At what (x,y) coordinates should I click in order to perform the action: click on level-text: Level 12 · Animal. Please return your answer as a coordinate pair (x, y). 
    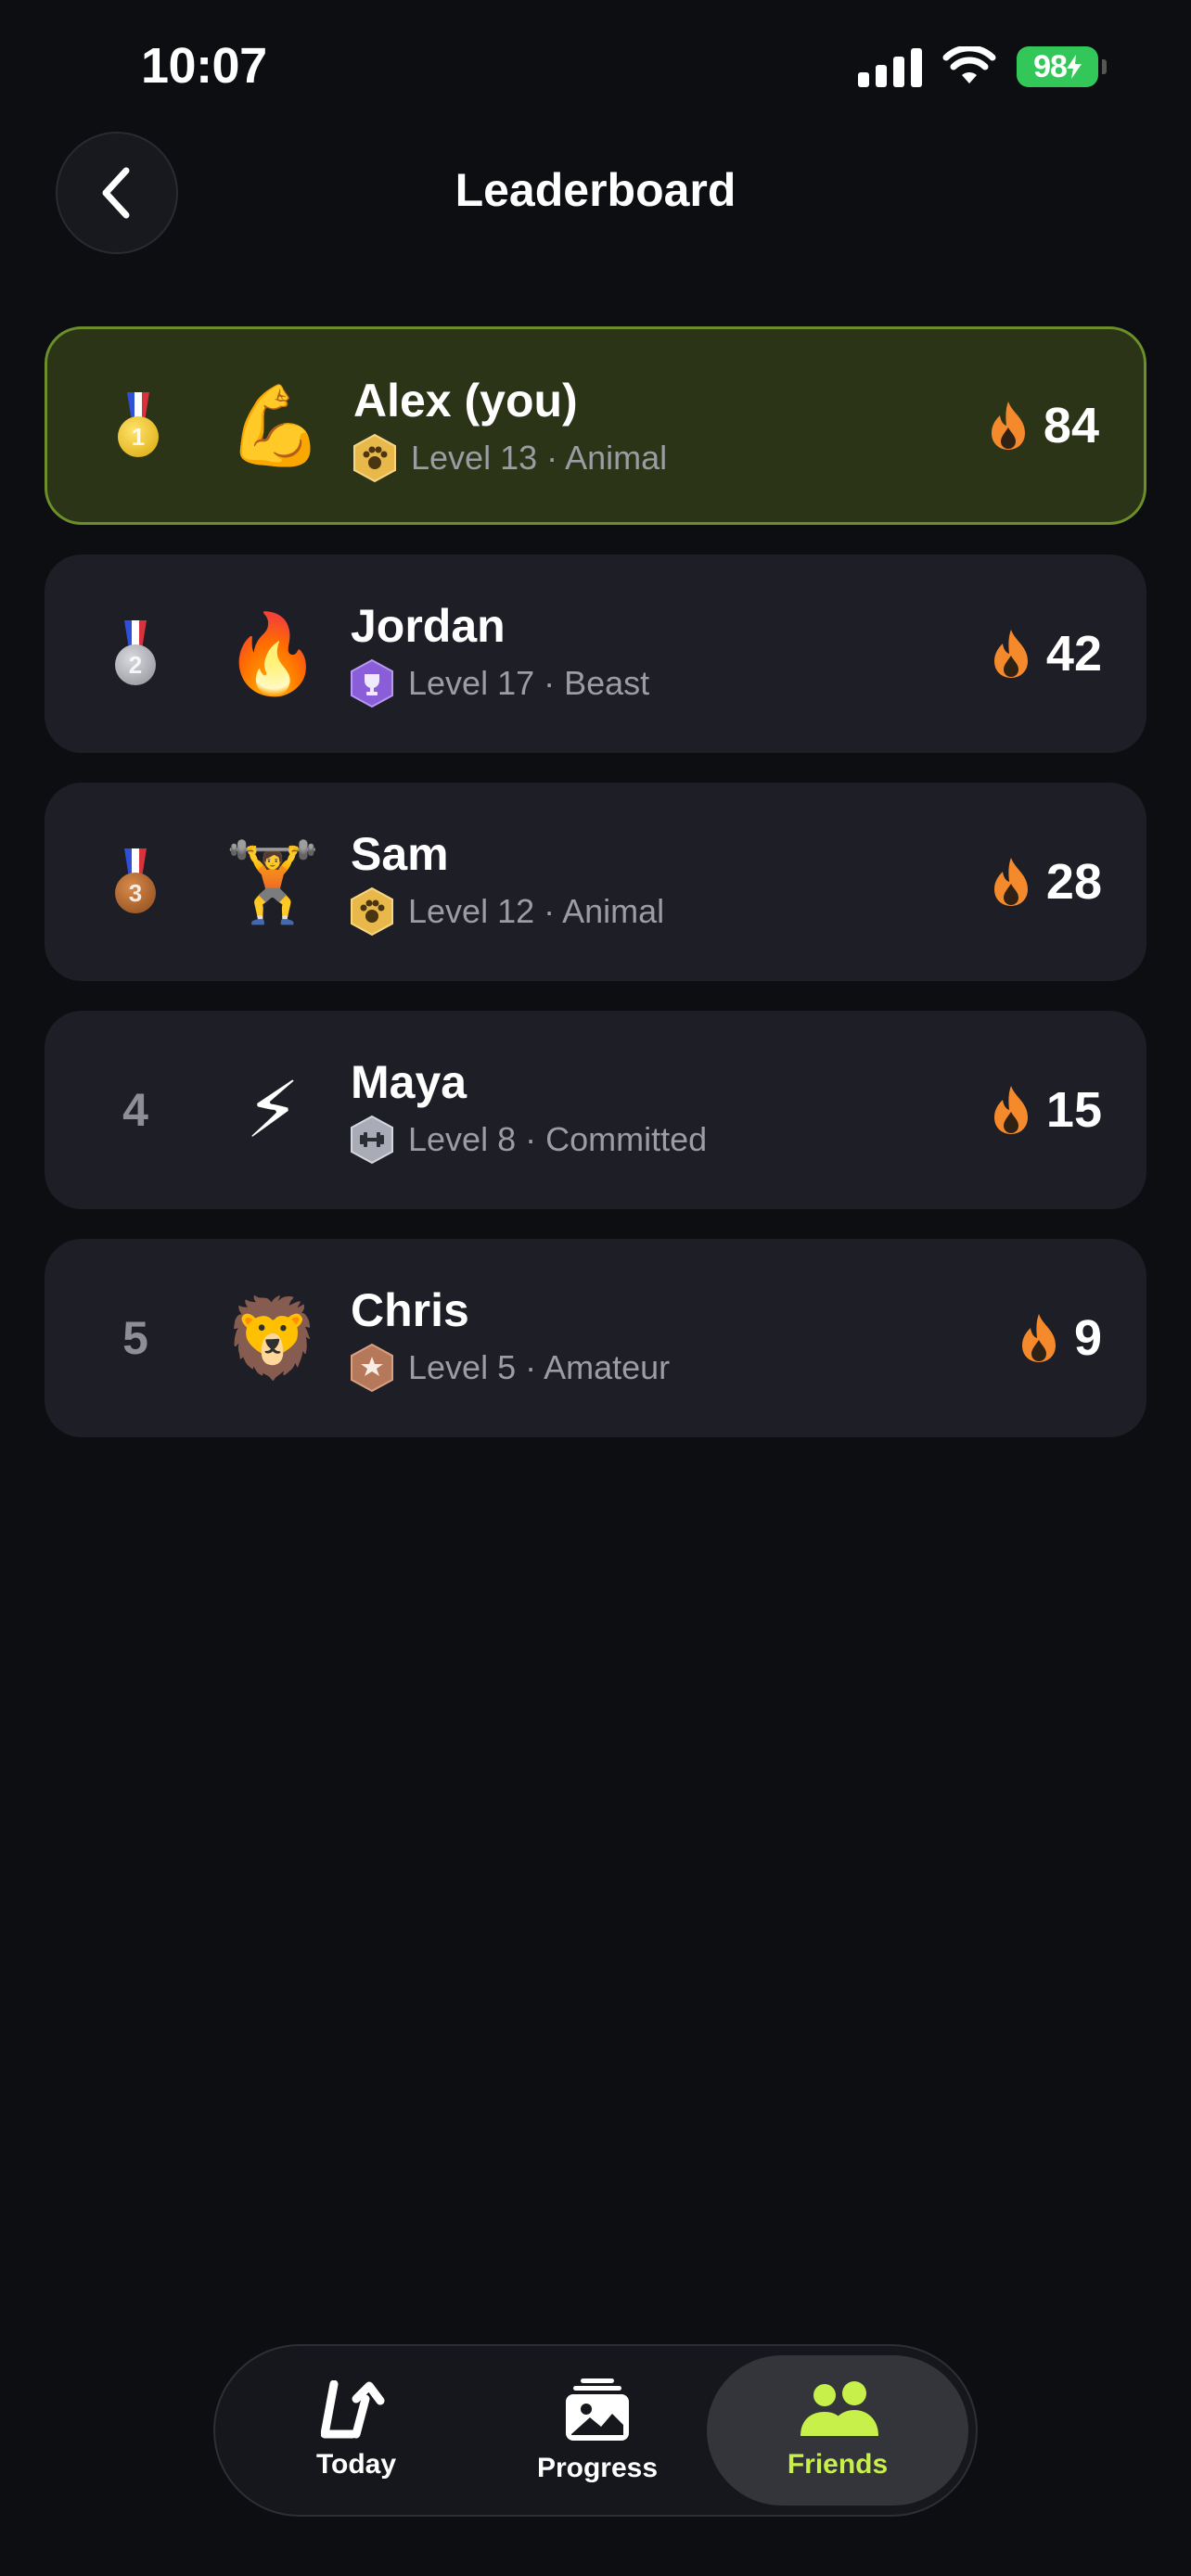
    Looking at the image, I should click on (536, 911).